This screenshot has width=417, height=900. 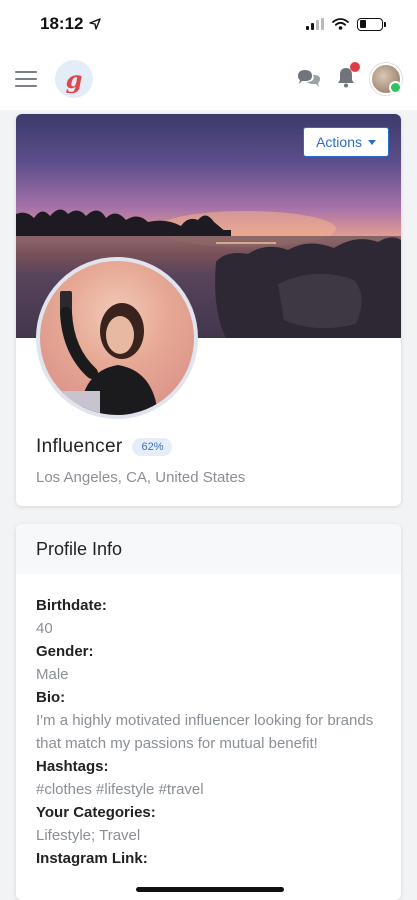 What do you see at coordinates (120, 789) in the screenshot?
I see `field-value: #clothes #lifestyle #travel` at bounding box center [120, 789].